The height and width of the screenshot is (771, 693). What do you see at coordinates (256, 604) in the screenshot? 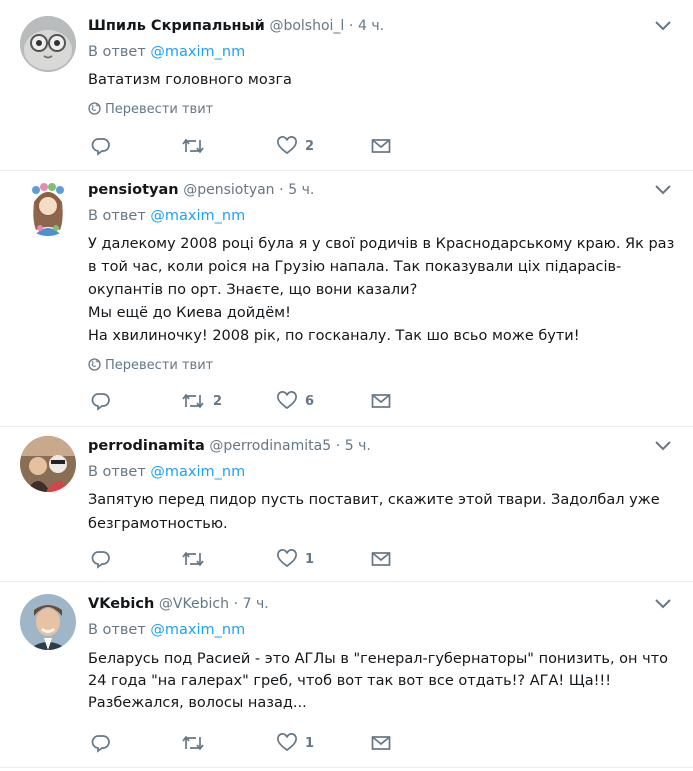
I see `timestamp: 7 ч.` at bounding box center [256, 604].